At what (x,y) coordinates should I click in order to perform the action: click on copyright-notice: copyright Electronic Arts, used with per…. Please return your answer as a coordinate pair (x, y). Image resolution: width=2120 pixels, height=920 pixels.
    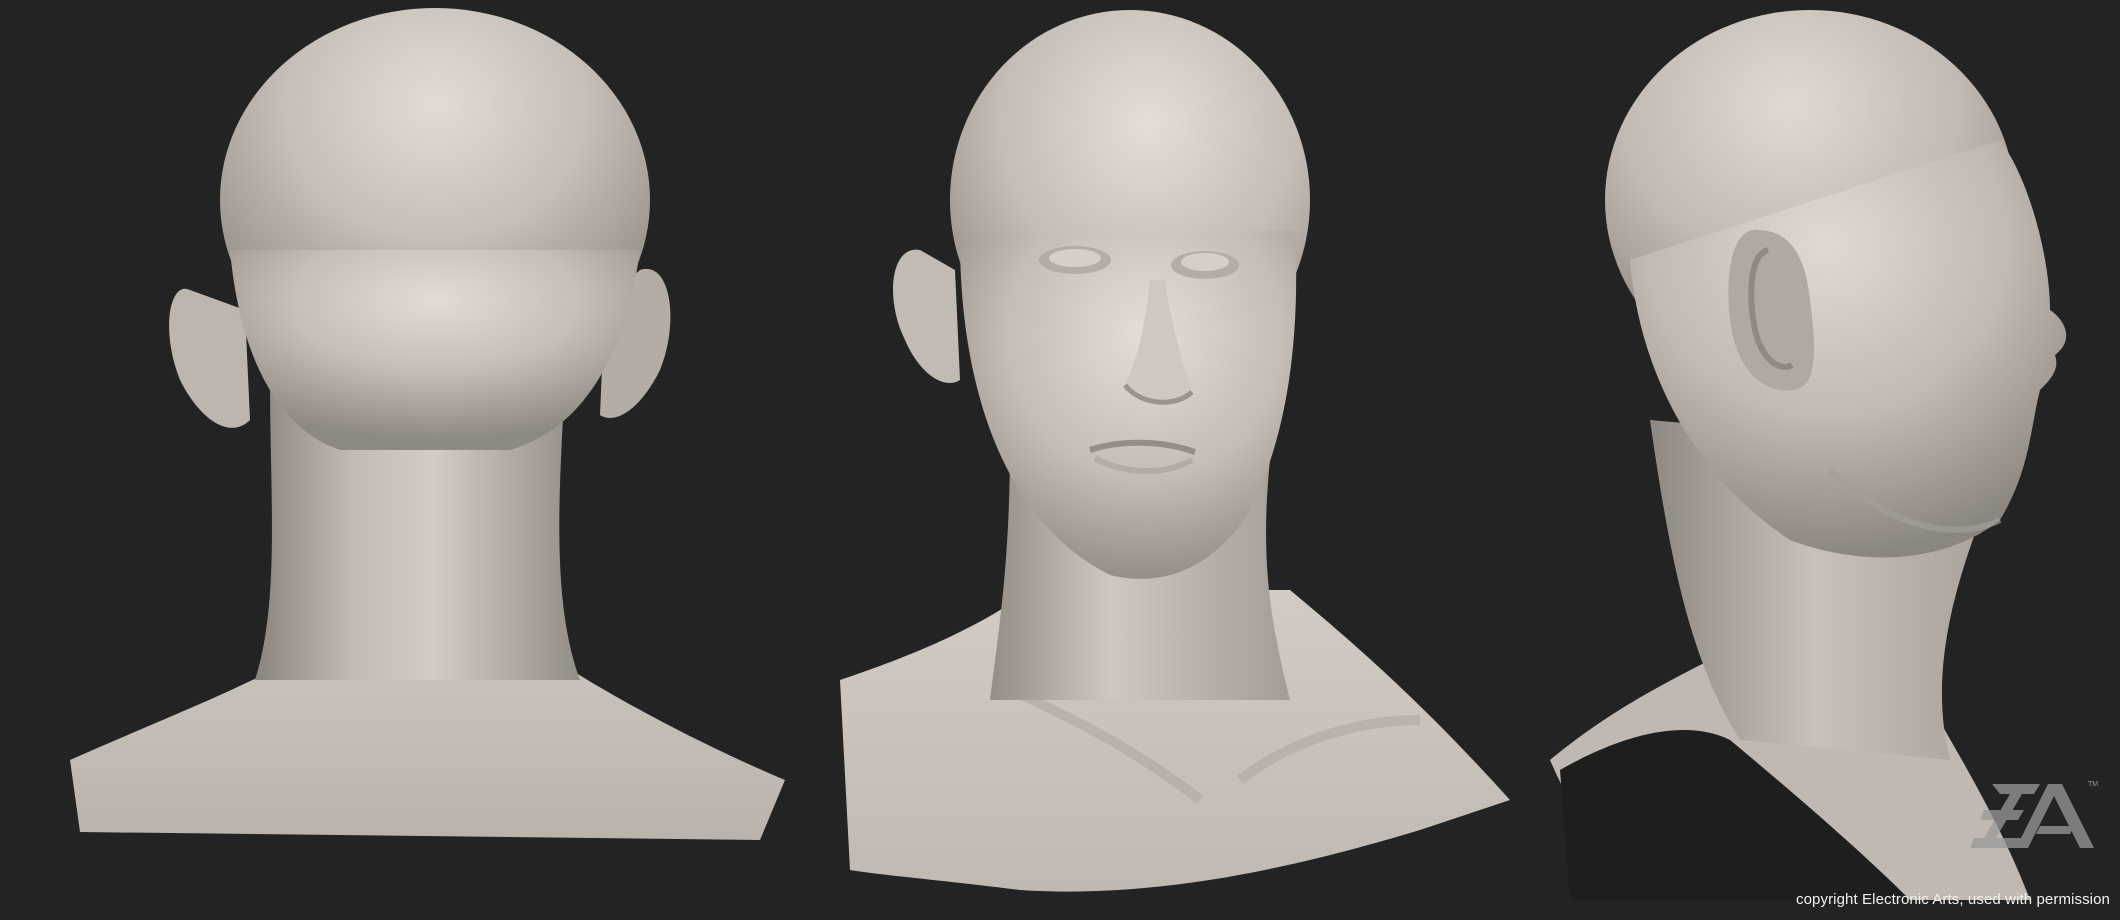
    Looking at the image, I should click on (1953, 899).